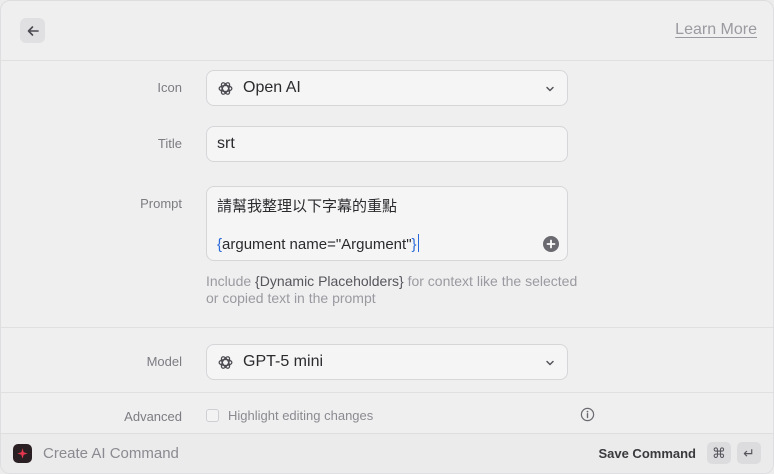  Describe the element at coordinates (300, 415) in the screenshot. I see `highlight-changes-label: Highlight editing changes` at that location.